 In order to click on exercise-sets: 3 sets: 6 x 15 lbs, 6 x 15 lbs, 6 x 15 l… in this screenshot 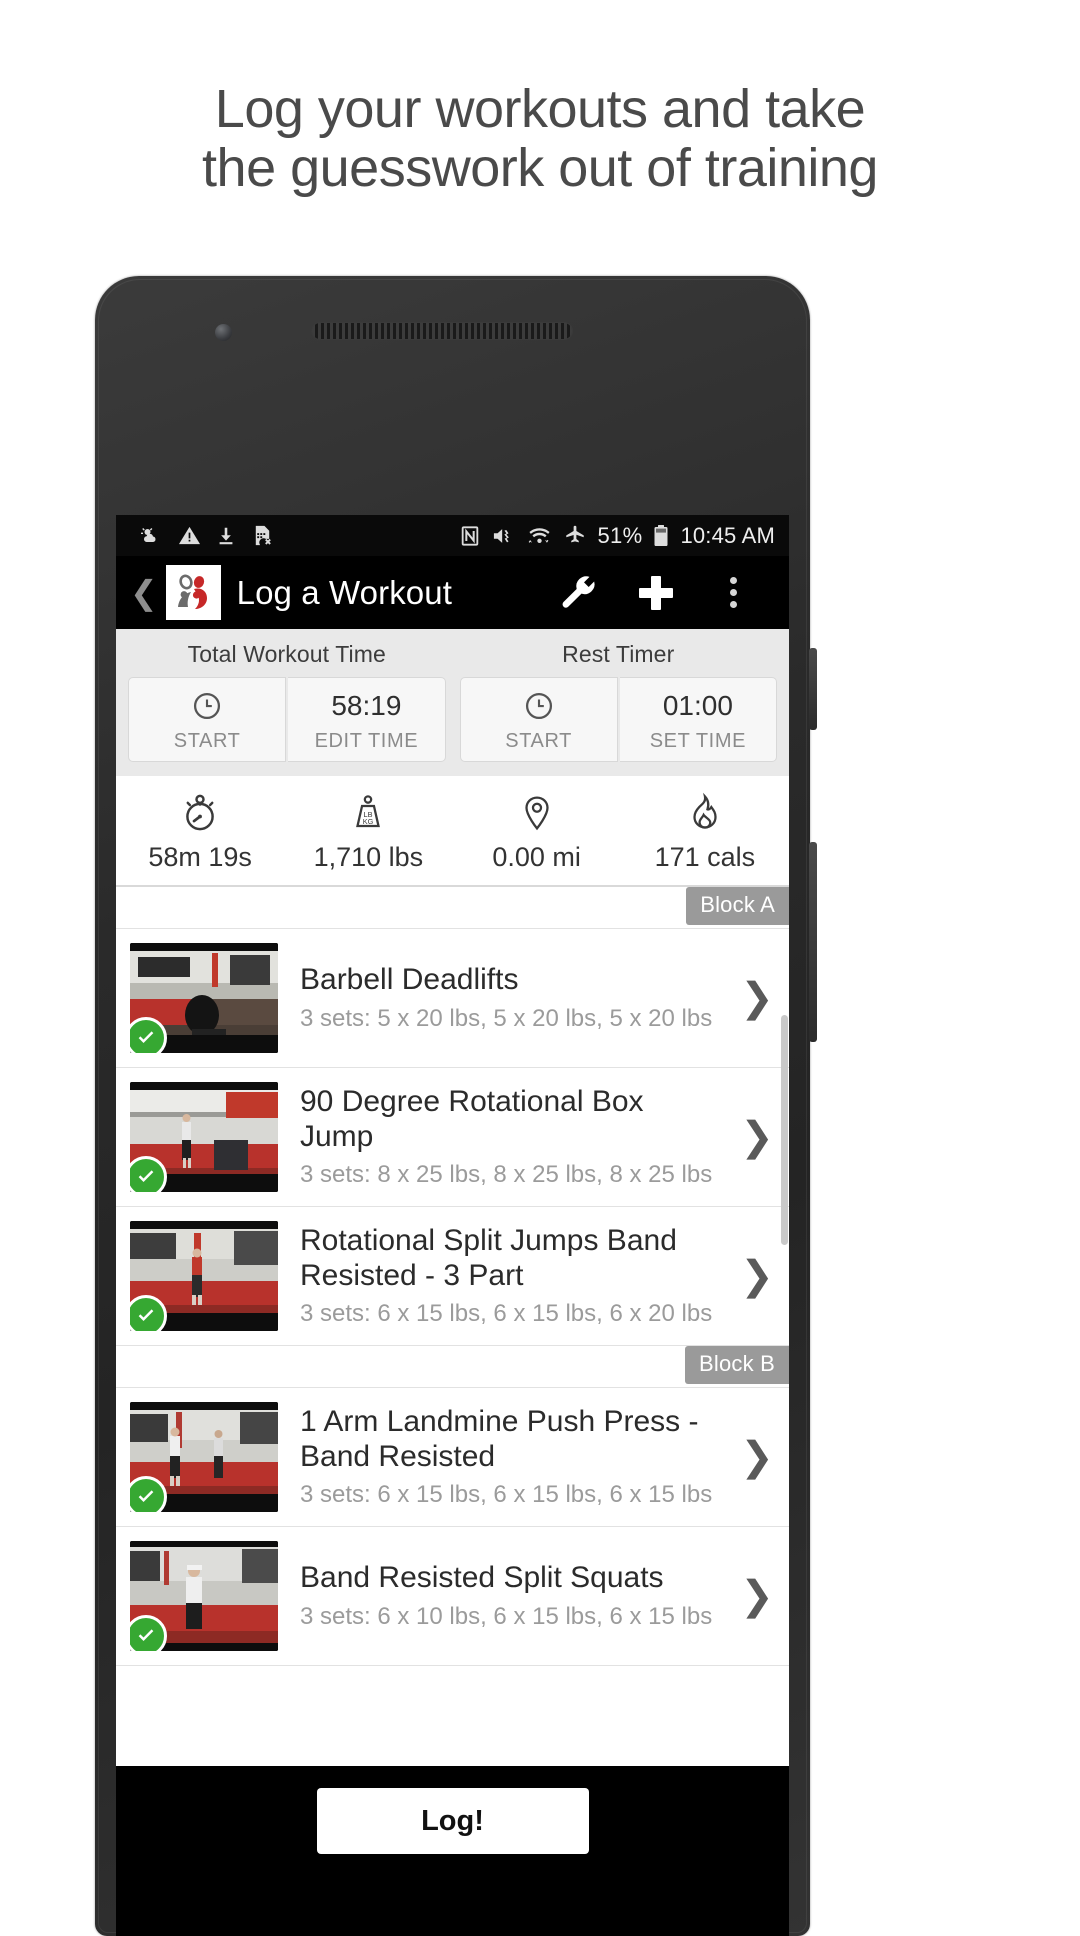, I will do `click(506, 1495)`.